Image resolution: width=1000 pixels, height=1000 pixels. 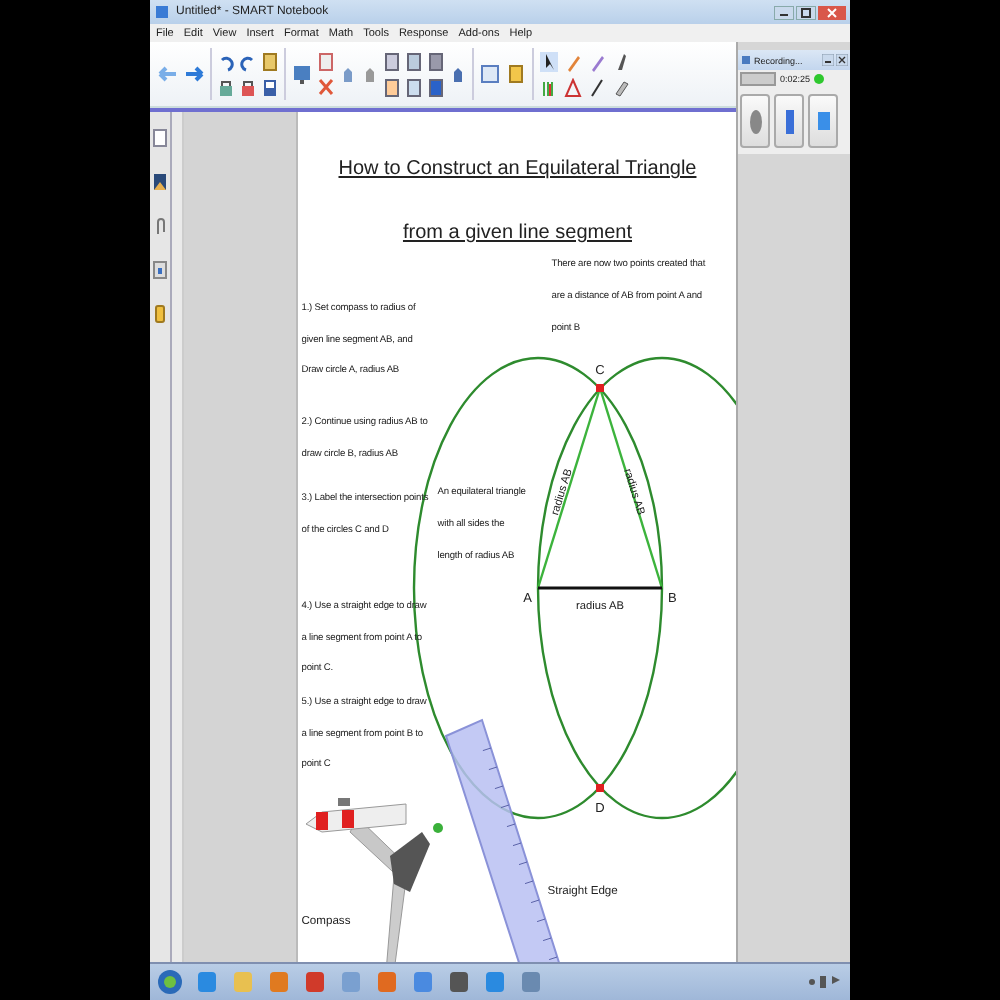 What do you see at coordinates (159, 270) in the screenshot?
I see `properties-icon` at bounding box center [159, 270].